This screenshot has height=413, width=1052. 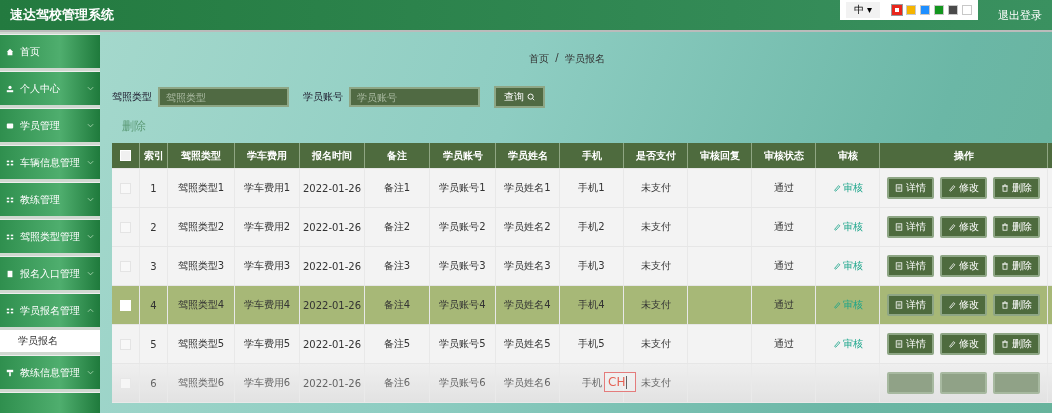 What do you see at coordinates (50, 273) in the screenshot?
I see `sidebar-item: 报名入口管理` at bounding box center [50, 273].